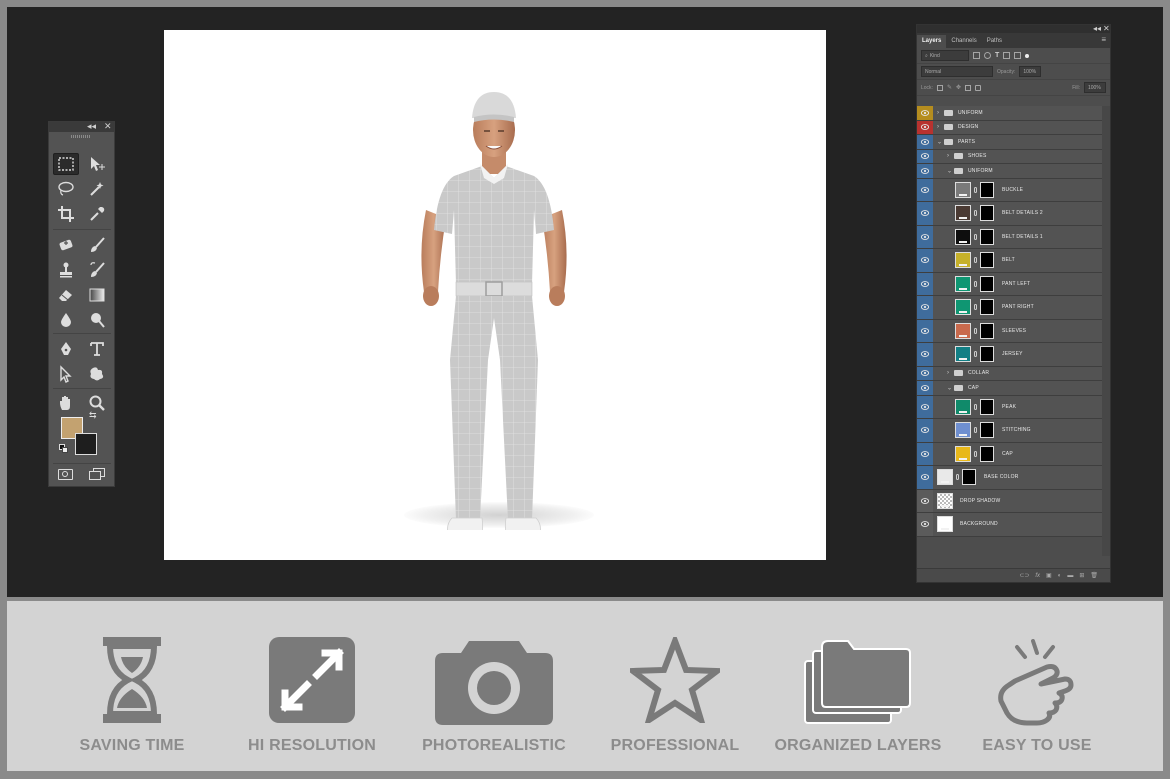  Describe the element at coordinates (939, 87) in the screenshot. I see `lock-transparent-icon` at that location.